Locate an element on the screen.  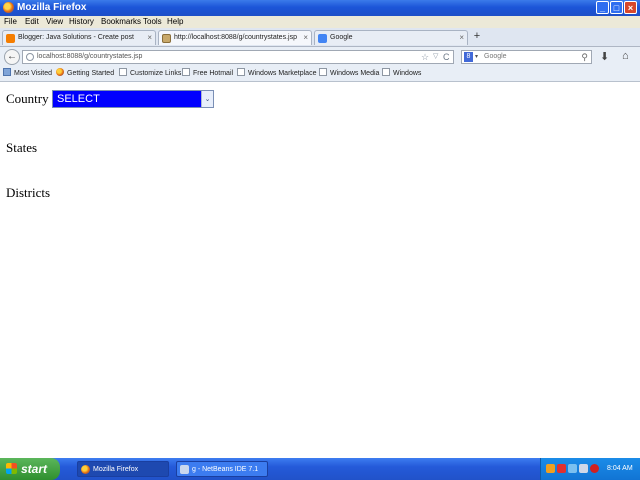
country-select: SELECT ⌄ is located at coordinates (133, 99).